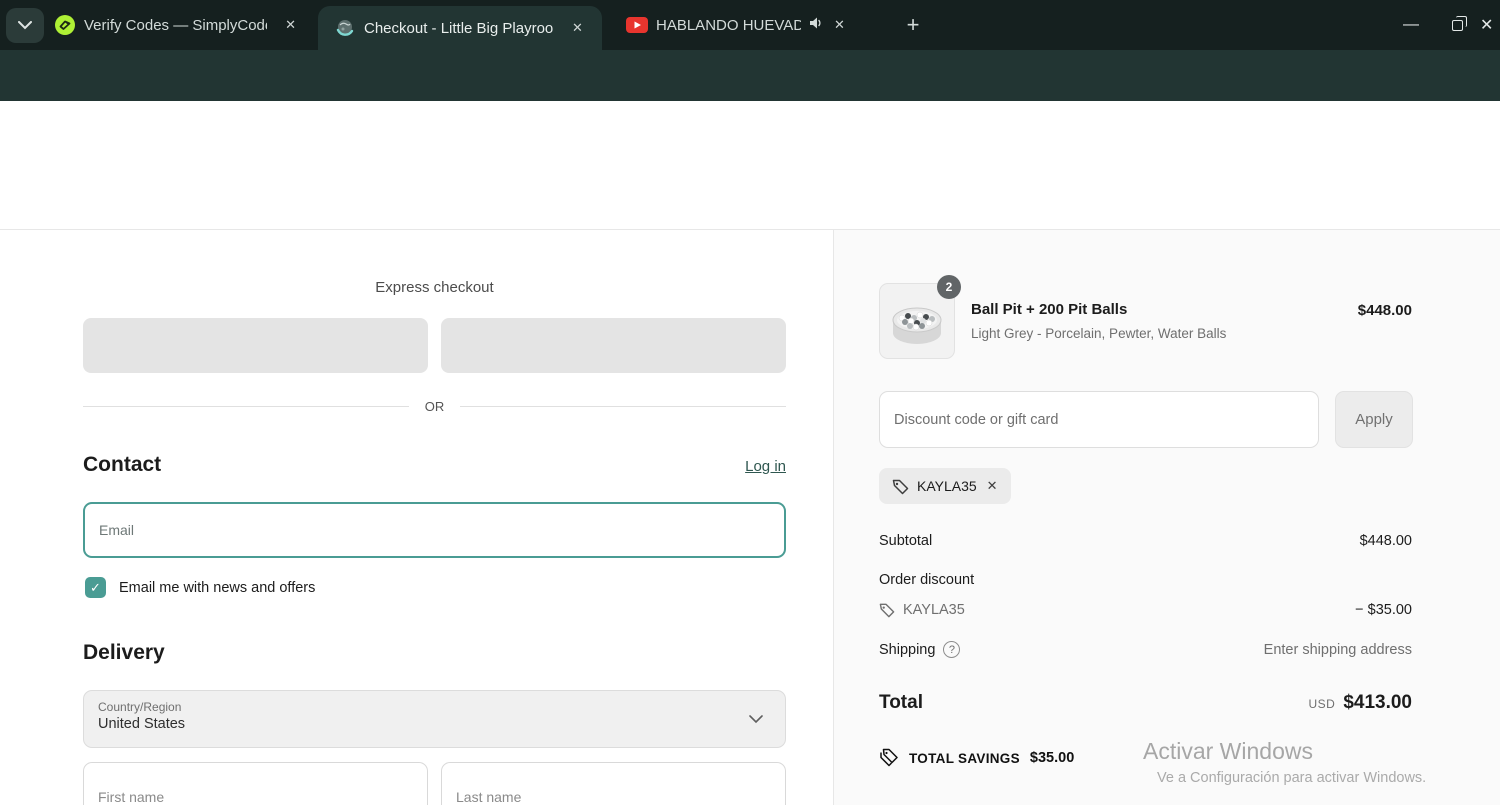 This screenshot has height=805, width=1500. What do you see at coordinates (1374, 419) in the screenshot?
I see `apply-button: Apply` at bounding box center [1374, 419].